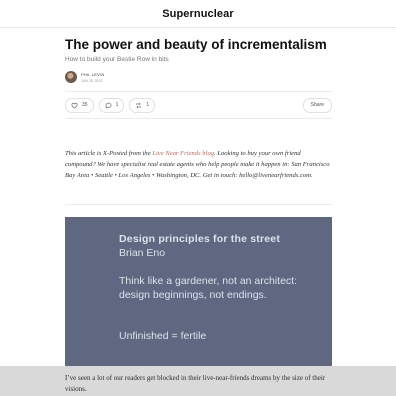  What do you see at coordinates (196, 44) in the screenshot?
I see `post-title: The power and beauty of incrementalism` at bounding box center [196, 44].